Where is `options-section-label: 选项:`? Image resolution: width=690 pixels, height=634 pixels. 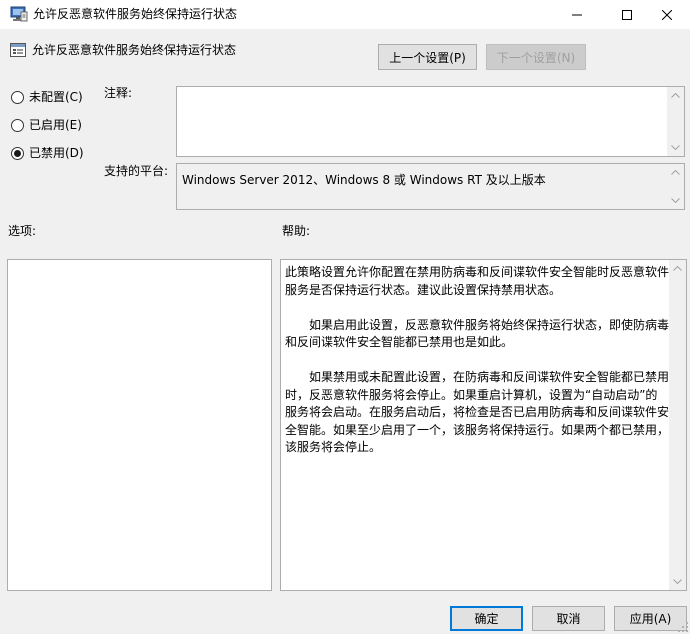
options-section-label: 选项: is located at coordinates (22, 231).